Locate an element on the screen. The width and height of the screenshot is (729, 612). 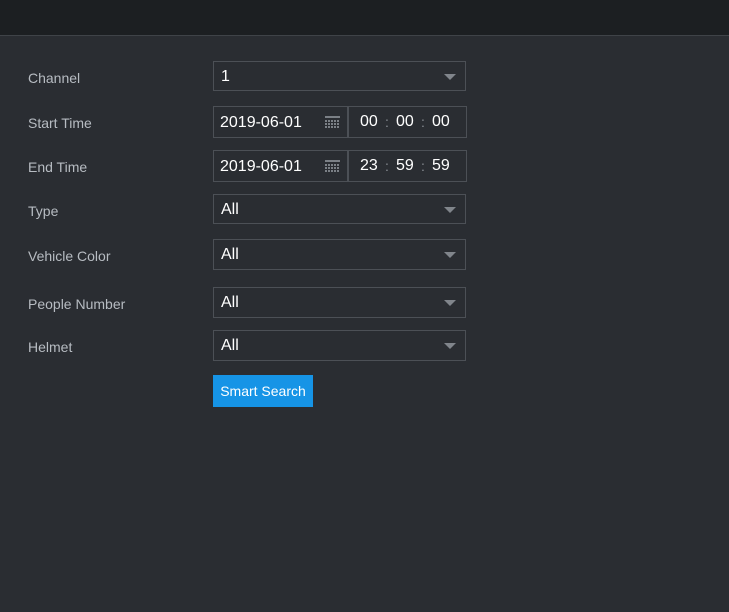
type-value: All is located at coordinates (230, 209).